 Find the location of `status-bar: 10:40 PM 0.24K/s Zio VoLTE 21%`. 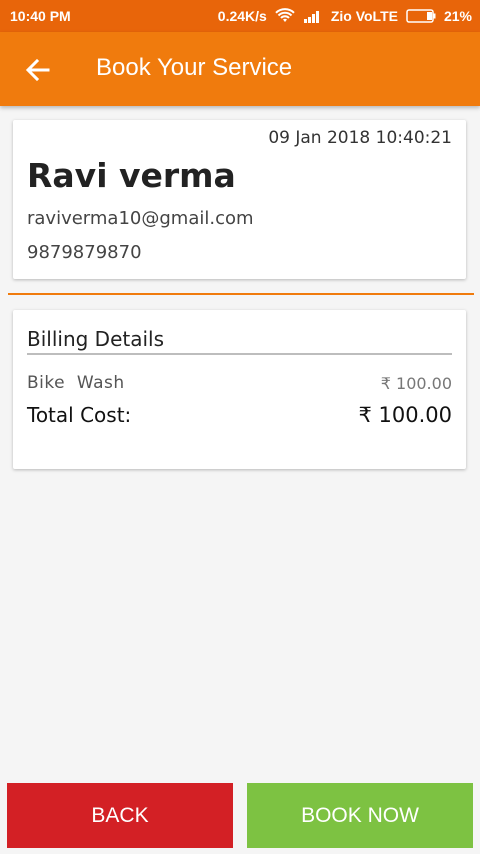

status-bar: 10:40 PM 0.24K/s Zio VoLTE 21% is located at coordinates (240, 16).